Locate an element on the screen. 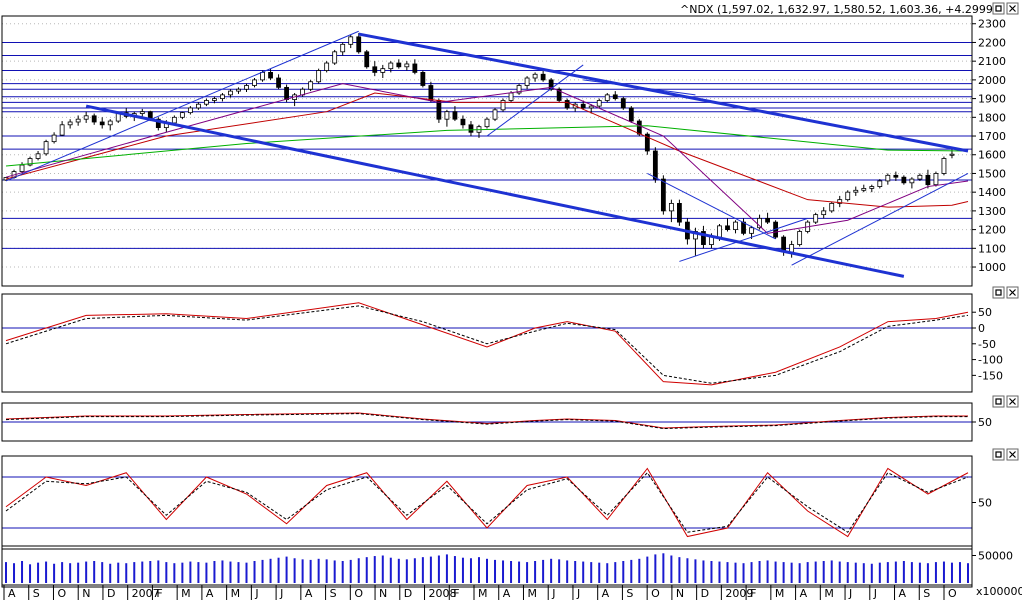  y-tick-label: 2100 is located at coordinates (992, 61).